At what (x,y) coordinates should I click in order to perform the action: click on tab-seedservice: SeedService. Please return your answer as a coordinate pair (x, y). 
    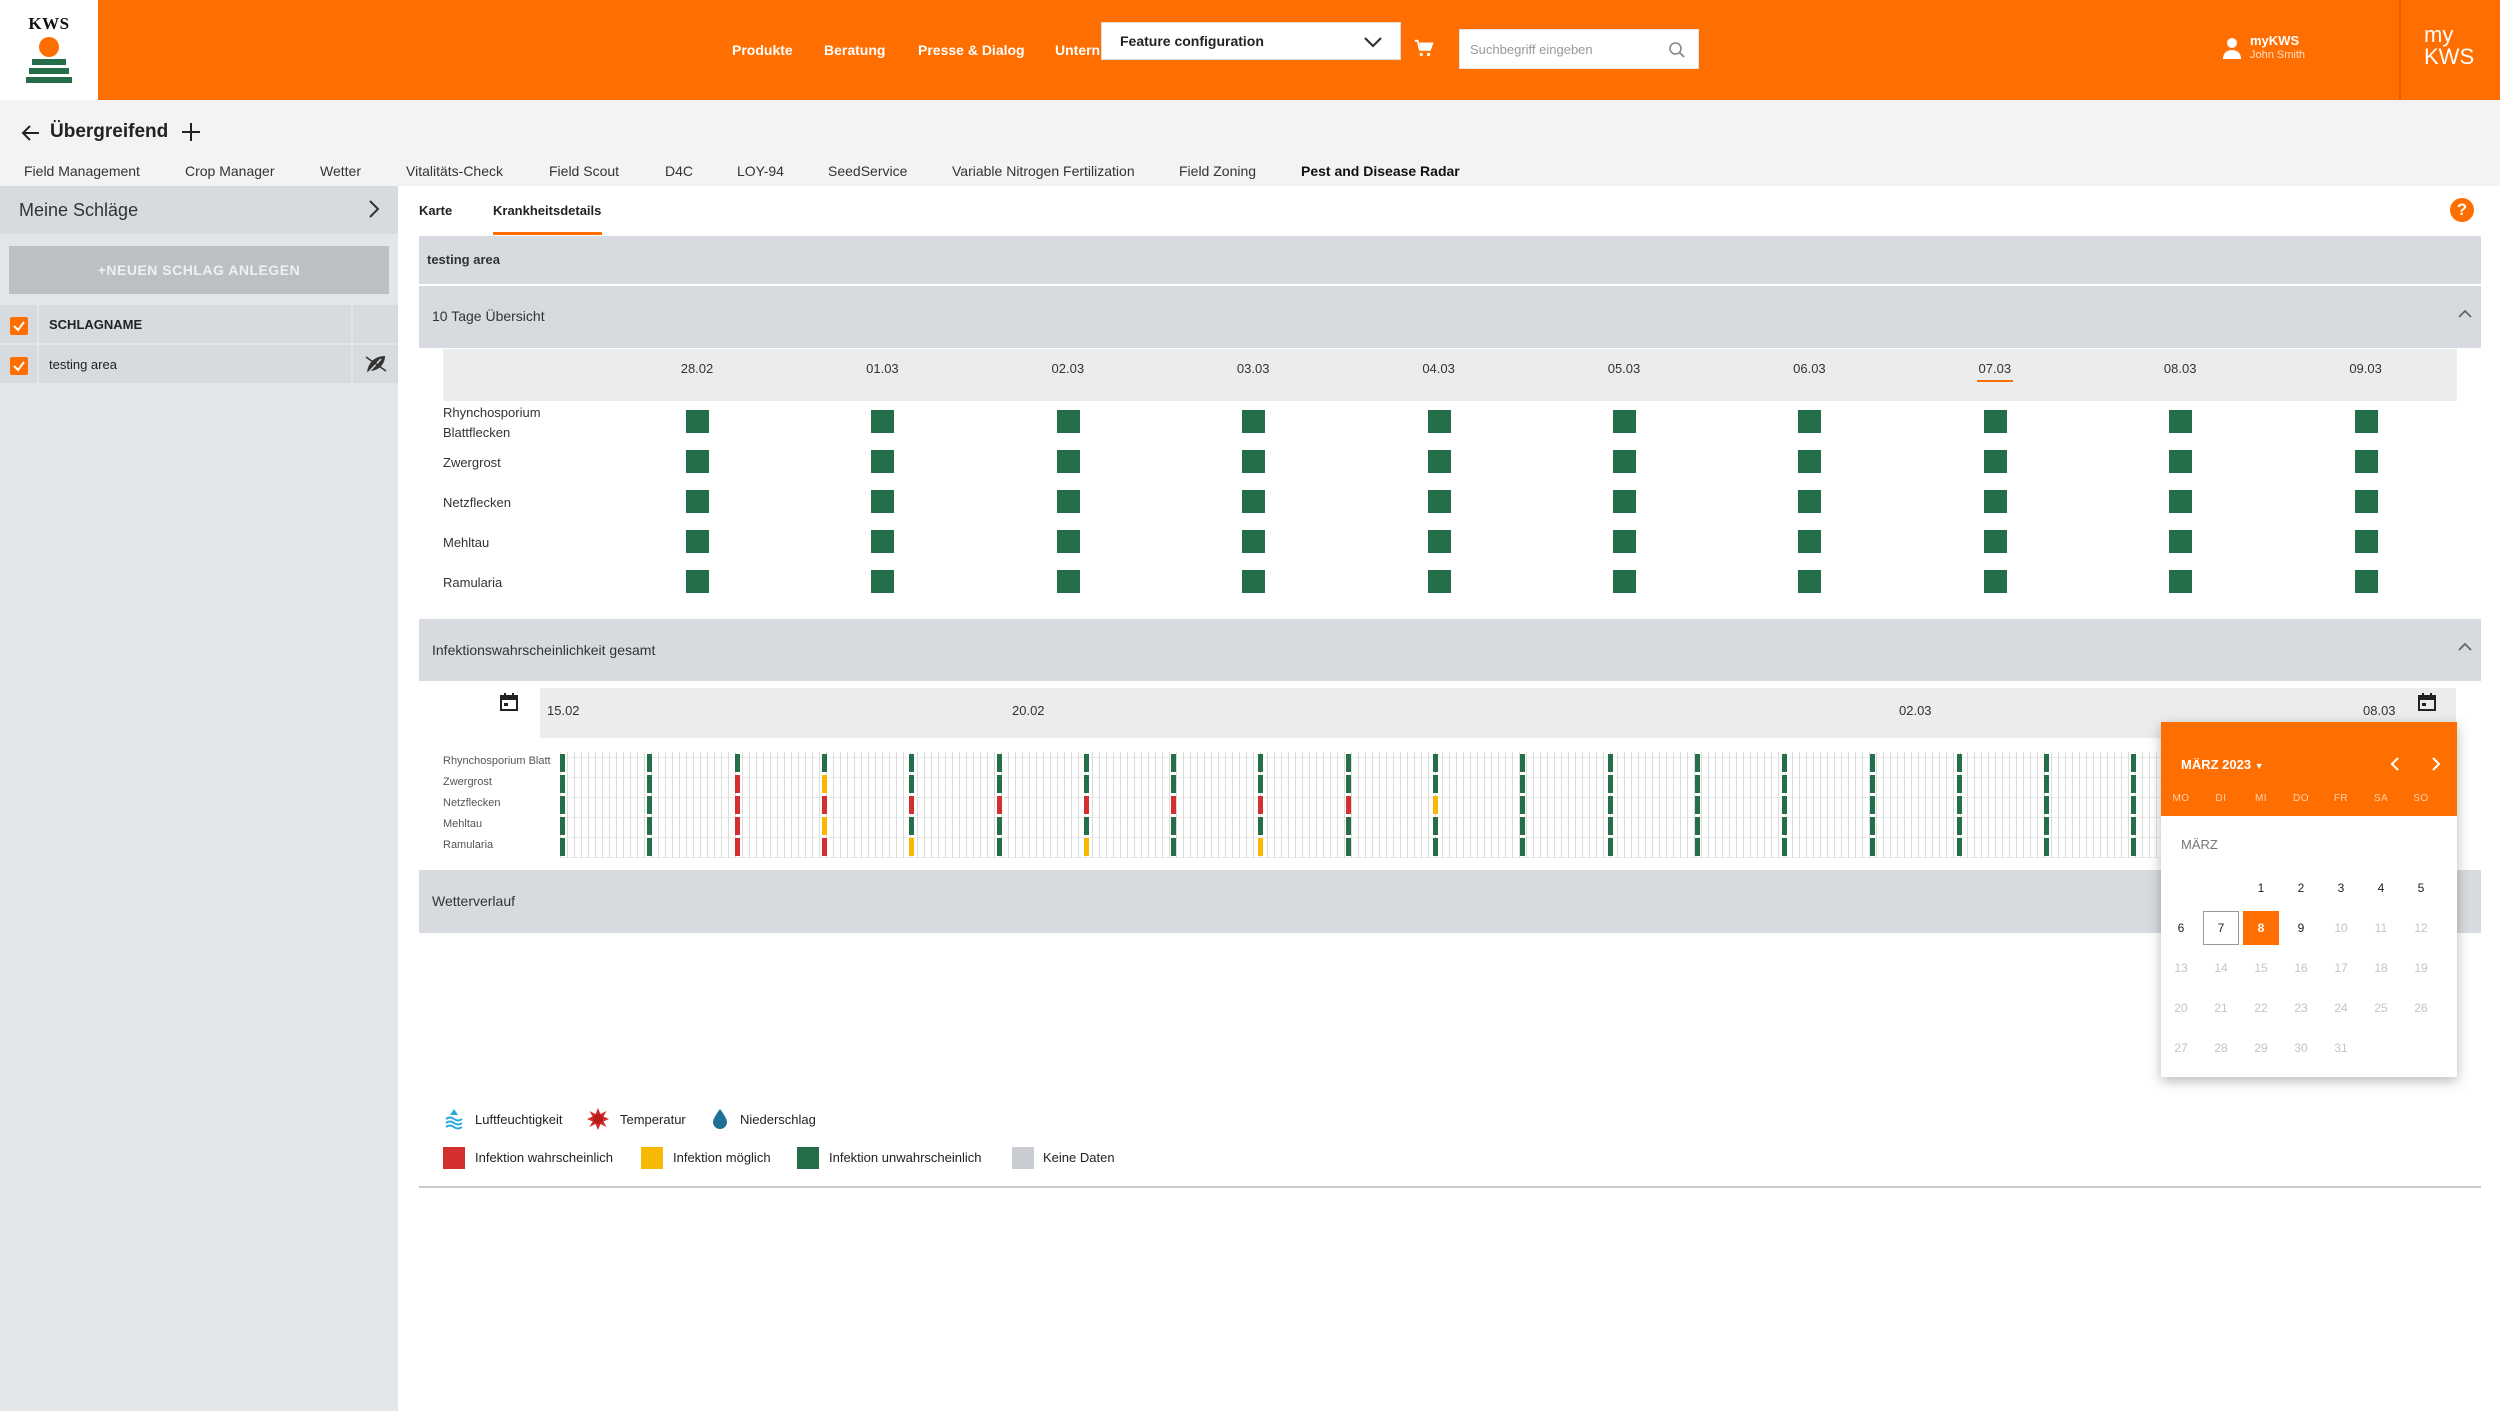
    Looking at the image, I should click on (867, 171).